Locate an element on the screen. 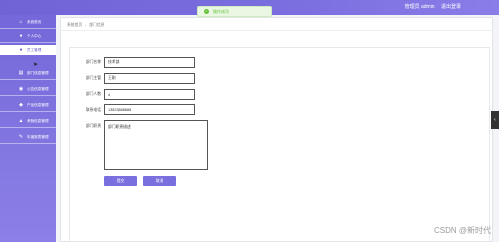 This screenshot has height=242, width=499. admin-user-label: 管理员 admin is located at coordinates (419, 7).